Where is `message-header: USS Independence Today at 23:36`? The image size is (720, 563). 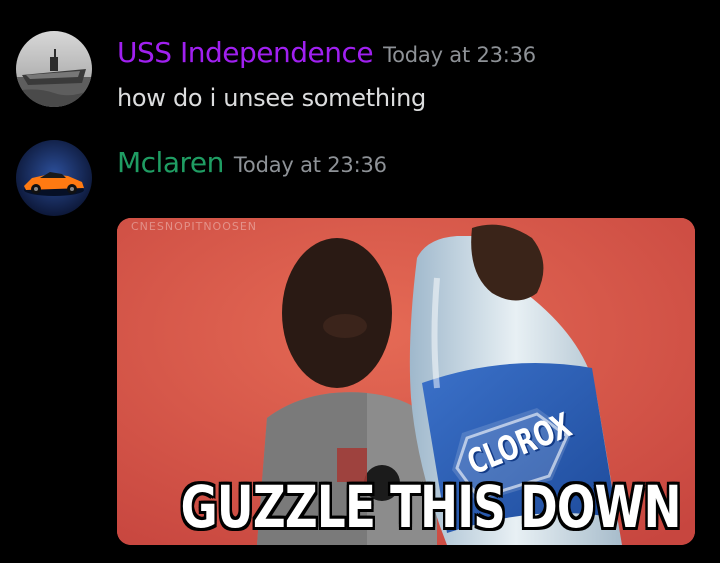 message-header: USS Independence Today at 23:36 is located at coordinates (326, 52).